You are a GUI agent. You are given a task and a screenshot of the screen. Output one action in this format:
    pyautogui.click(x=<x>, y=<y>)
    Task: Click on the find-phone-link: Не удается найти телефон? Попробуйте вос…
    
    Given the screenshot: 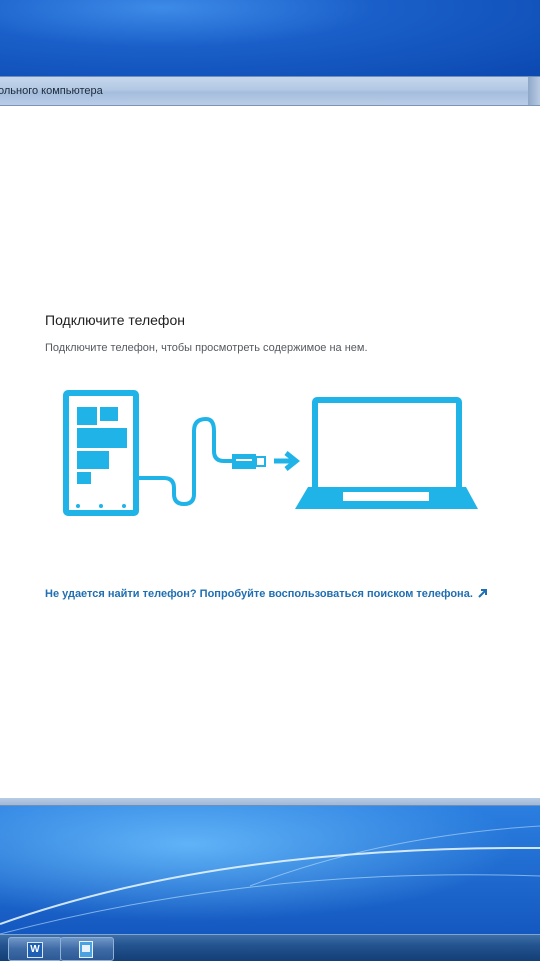 What is the action you would take?
    pyautogui.click(x=266, y=594)
    